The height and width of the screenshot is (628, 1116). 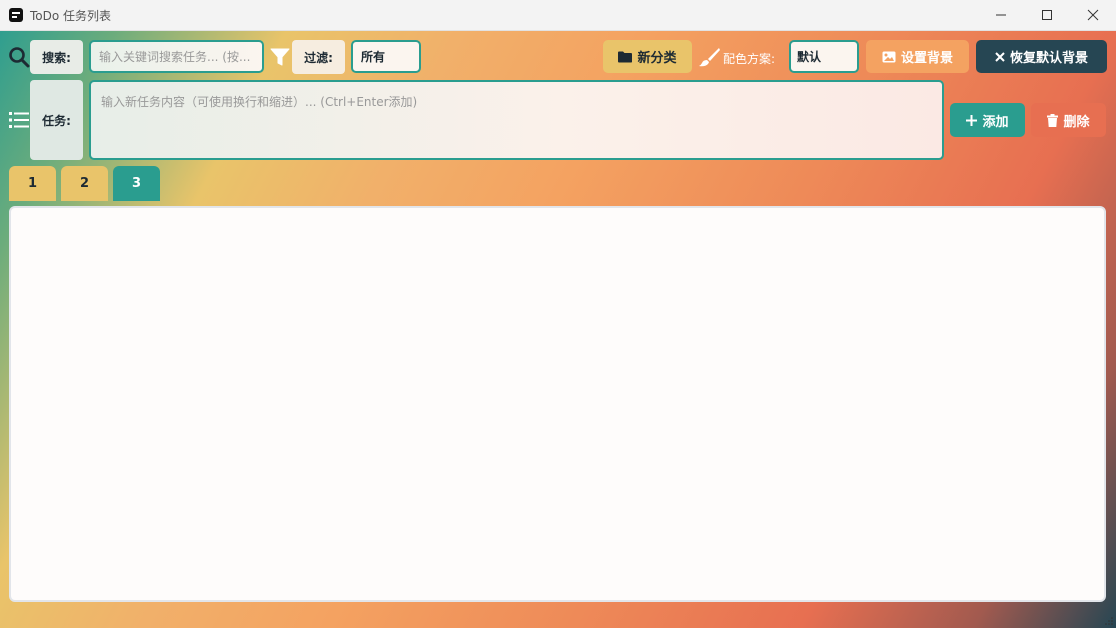 What do you see at coordinates (709, 57) in the screenshot?
I see `brush-icon` at bounding box center [709, 57].